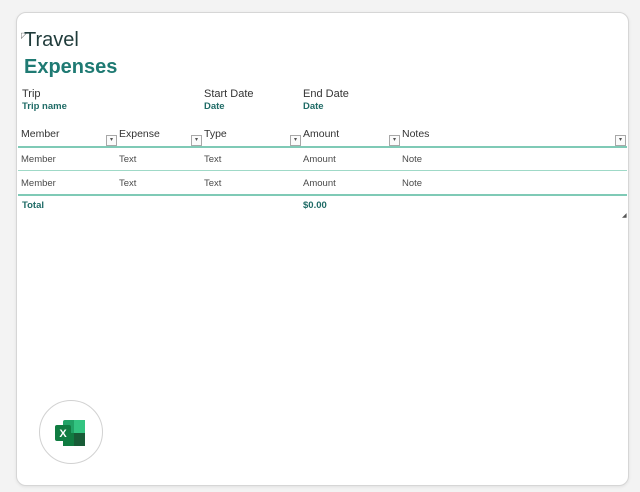 The image size is (640, 492). I want to click on filter-dropdown-member: ▾, so click(111, 140).